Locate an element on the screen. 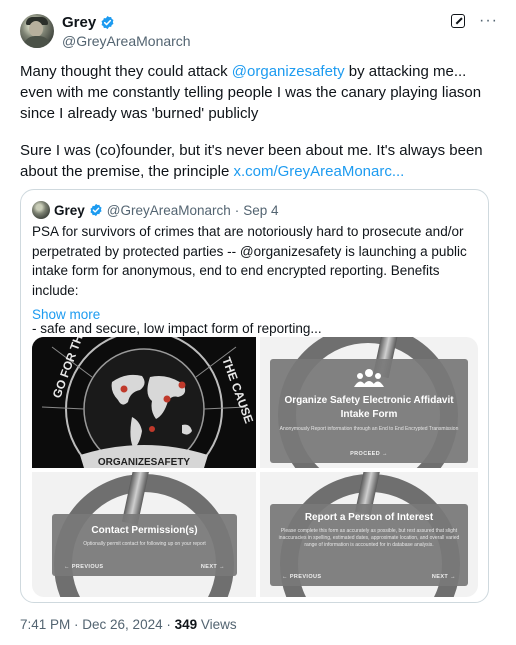  organize-safety-logo: GO FOR THE THE CAUSE ORGANIZESAFETY is located at coordinates (144, 402).